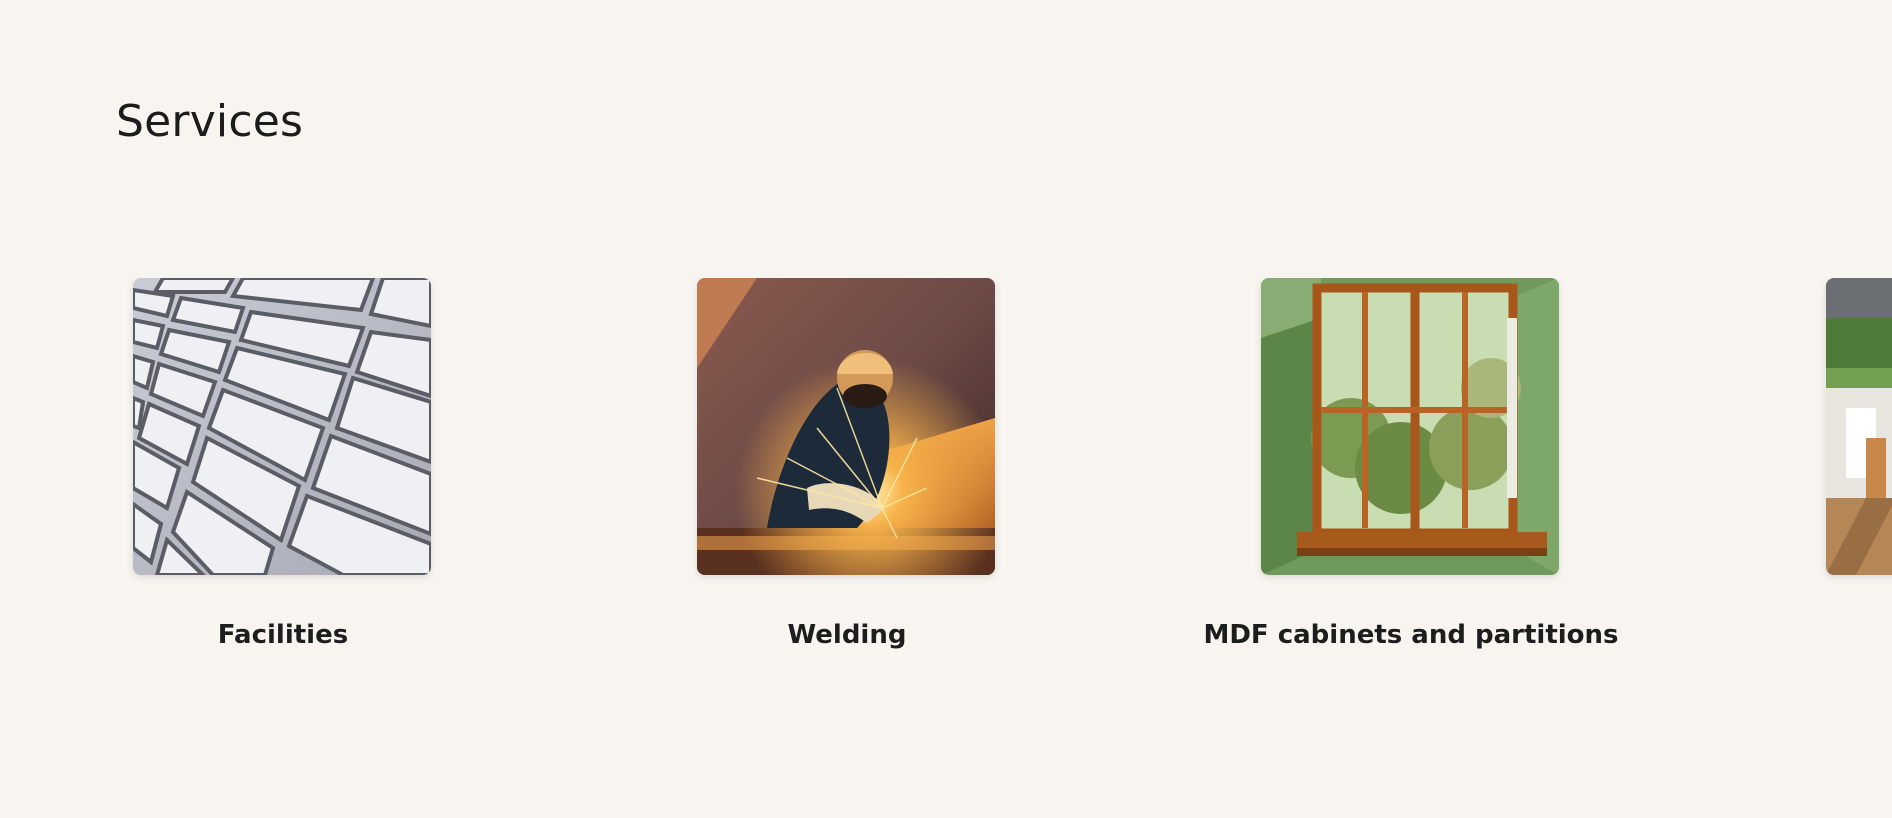  I want to click on service-label: MDF cabinets and partitions, so click(1411, 635).